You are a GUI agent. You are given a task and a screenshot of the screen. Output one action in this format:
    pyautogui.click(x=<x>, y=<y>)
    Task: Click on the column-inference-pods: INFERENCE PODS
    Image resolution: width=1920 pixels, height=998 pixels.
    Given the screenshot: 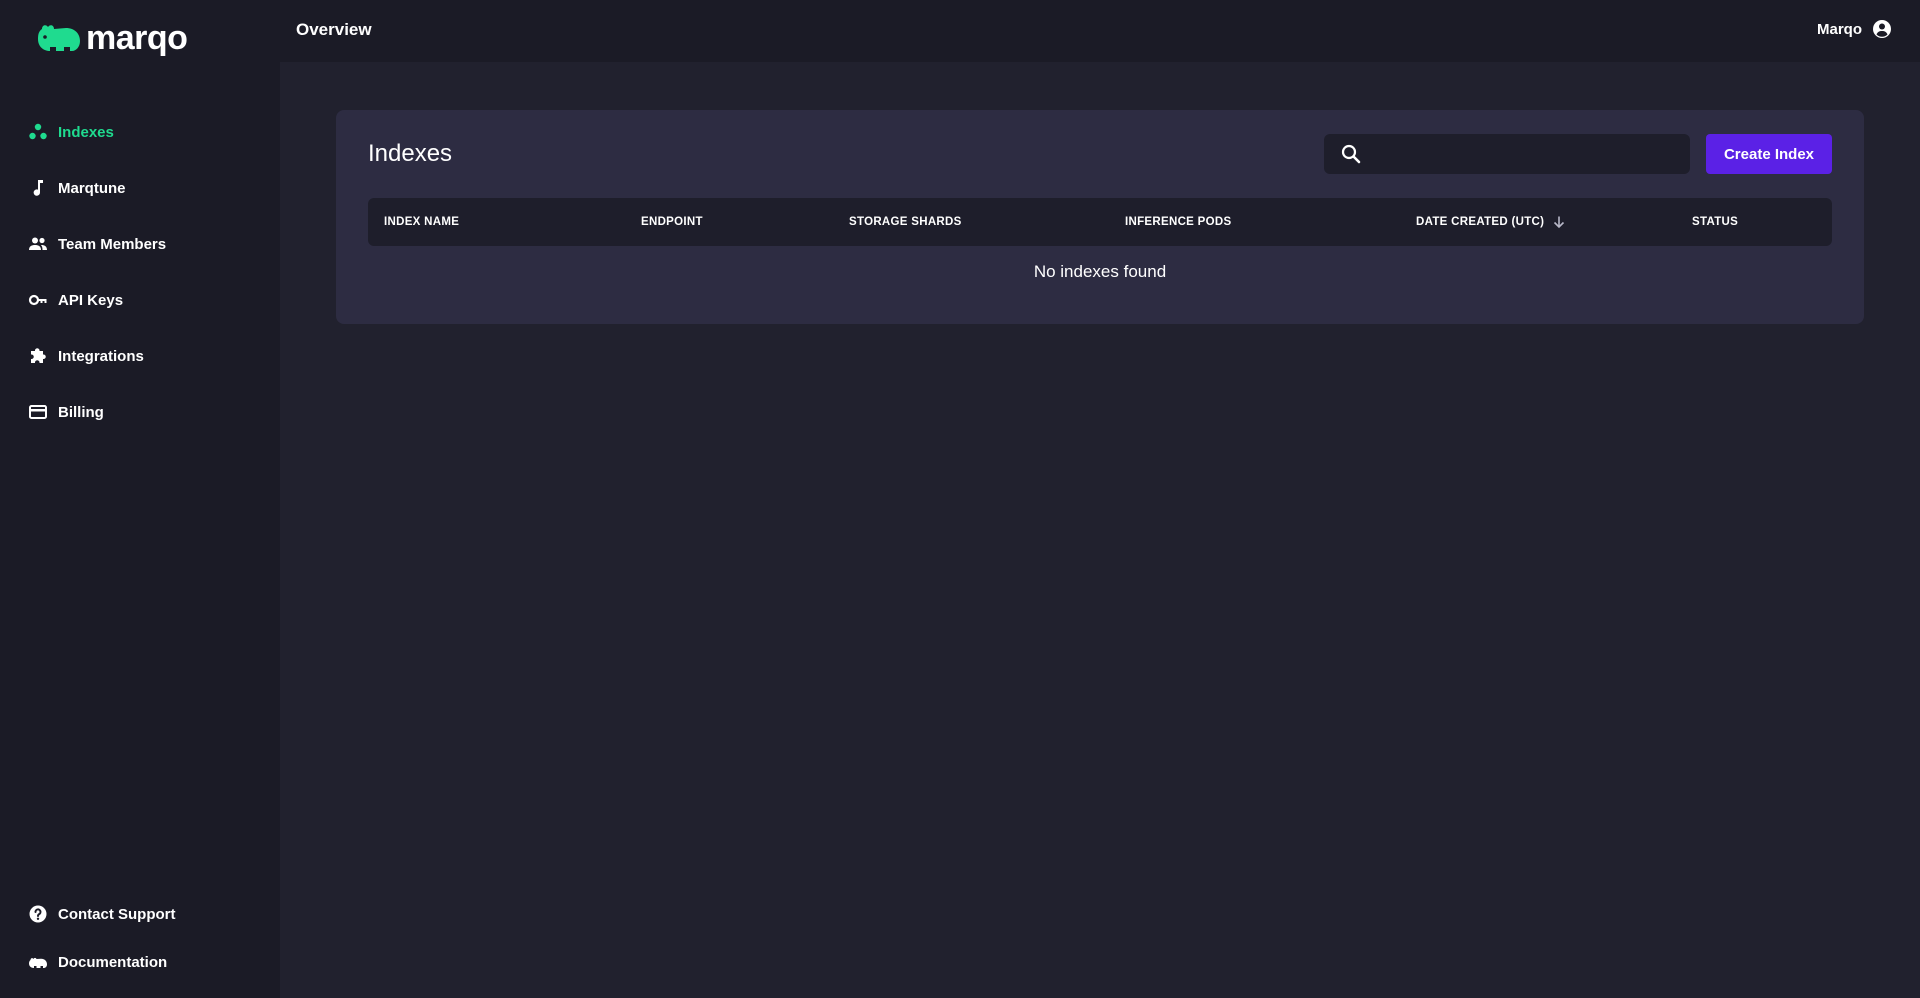 What is the action you would take?
    pyautogui.click(x=1178, y=222)
    